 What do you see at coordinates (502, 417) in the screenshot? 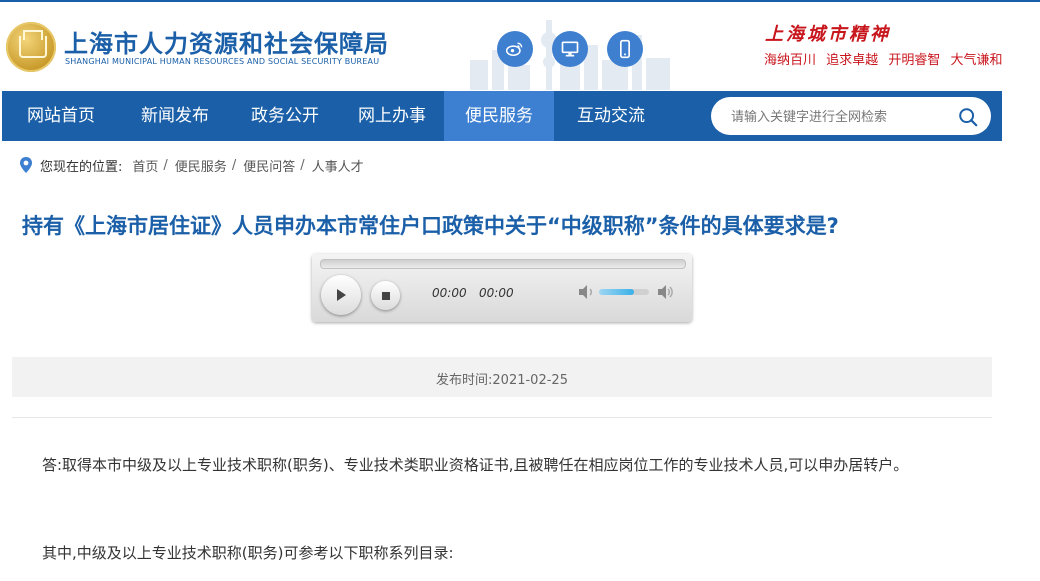
I see `divider` at bounding box center [502, 417].